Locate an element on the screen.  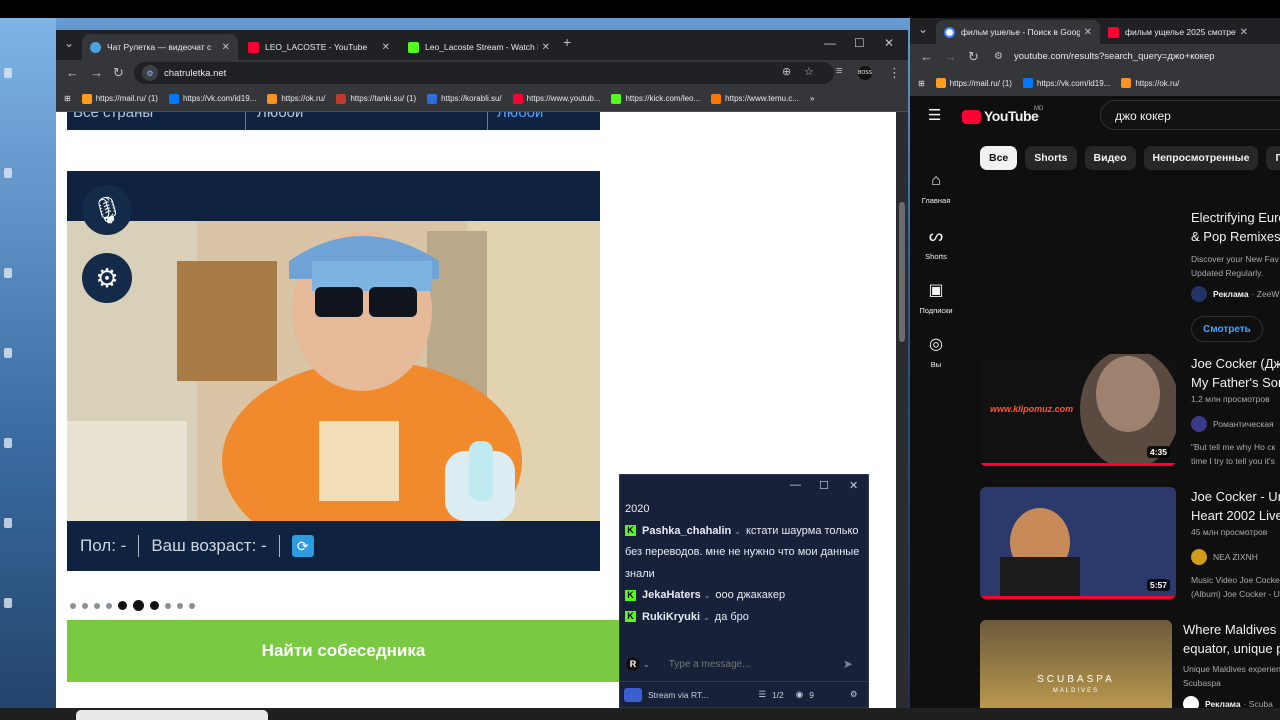
ad-title-2: & Pop Remixes is located at coordinates (1235, 236).